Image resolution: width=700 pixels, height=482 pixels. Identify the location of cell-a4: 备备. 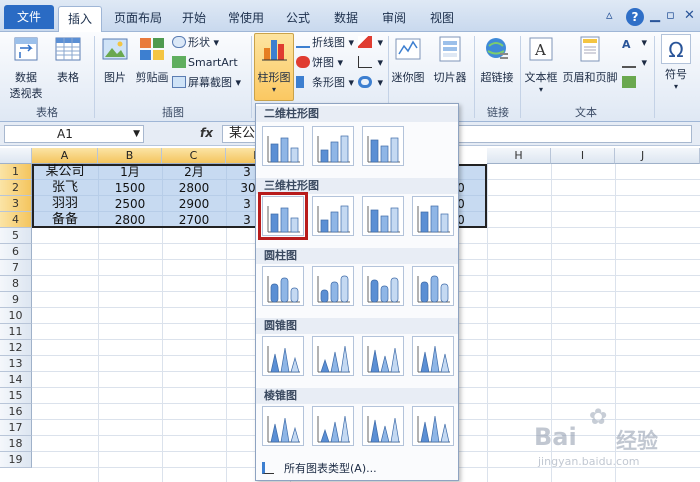
(65, 220).